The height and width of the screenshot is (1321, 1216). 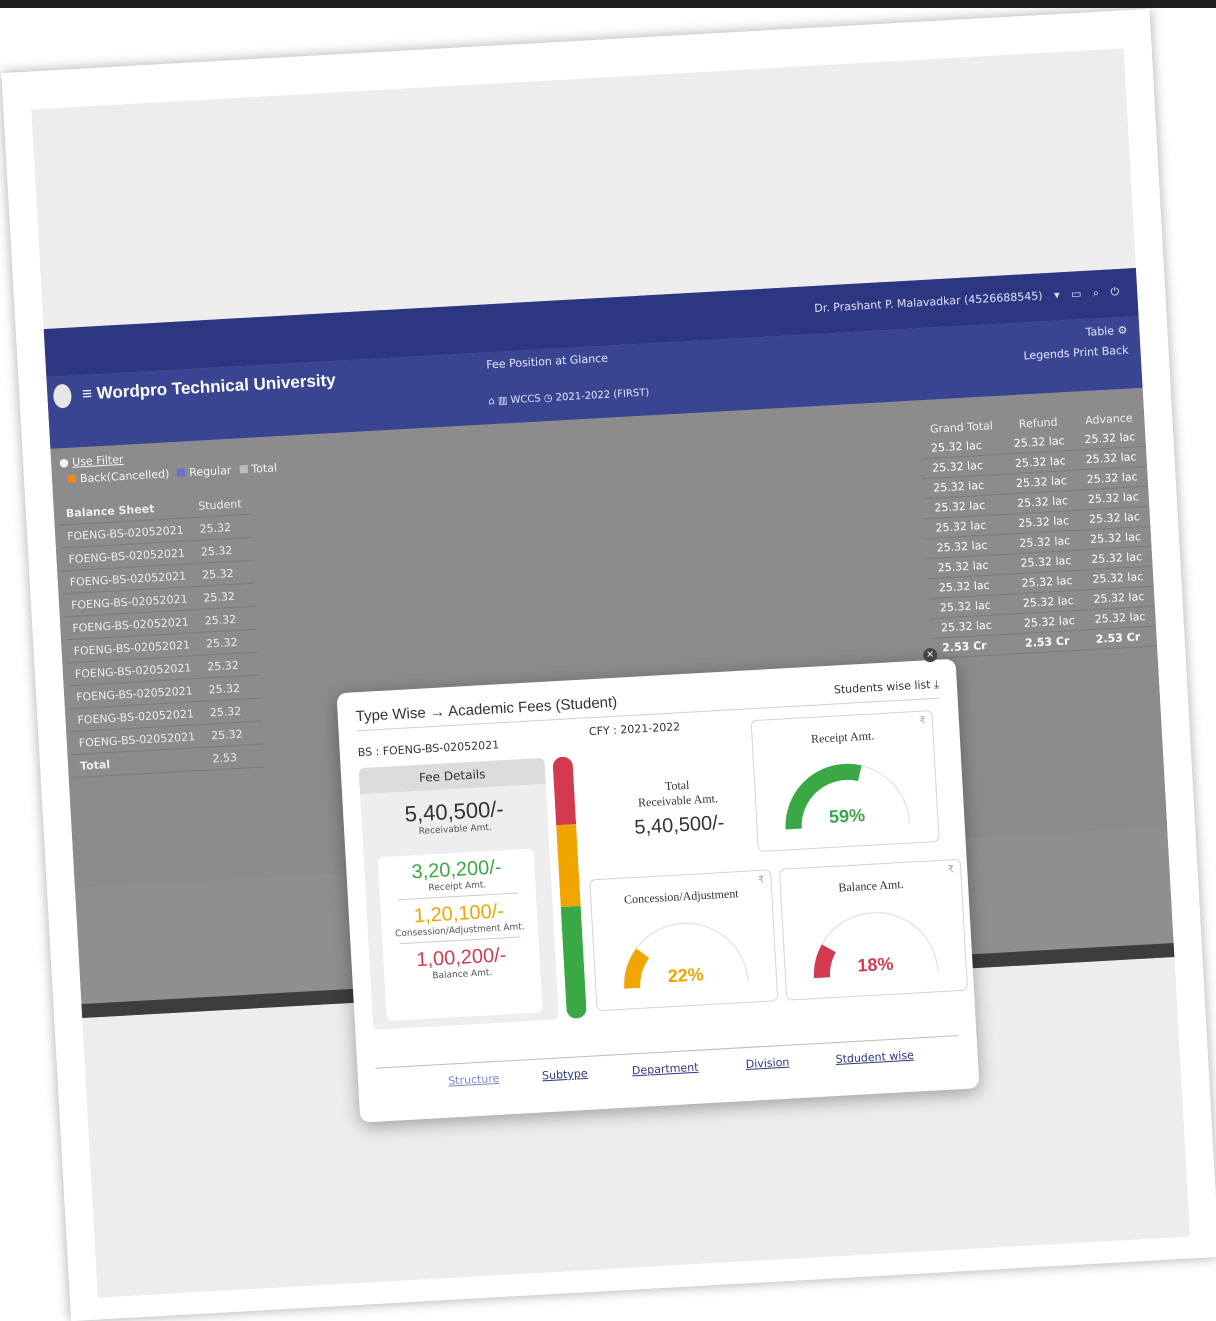 I want to click on academic-year: 2021-2022 (FIRST), so click(x=602, y=395).